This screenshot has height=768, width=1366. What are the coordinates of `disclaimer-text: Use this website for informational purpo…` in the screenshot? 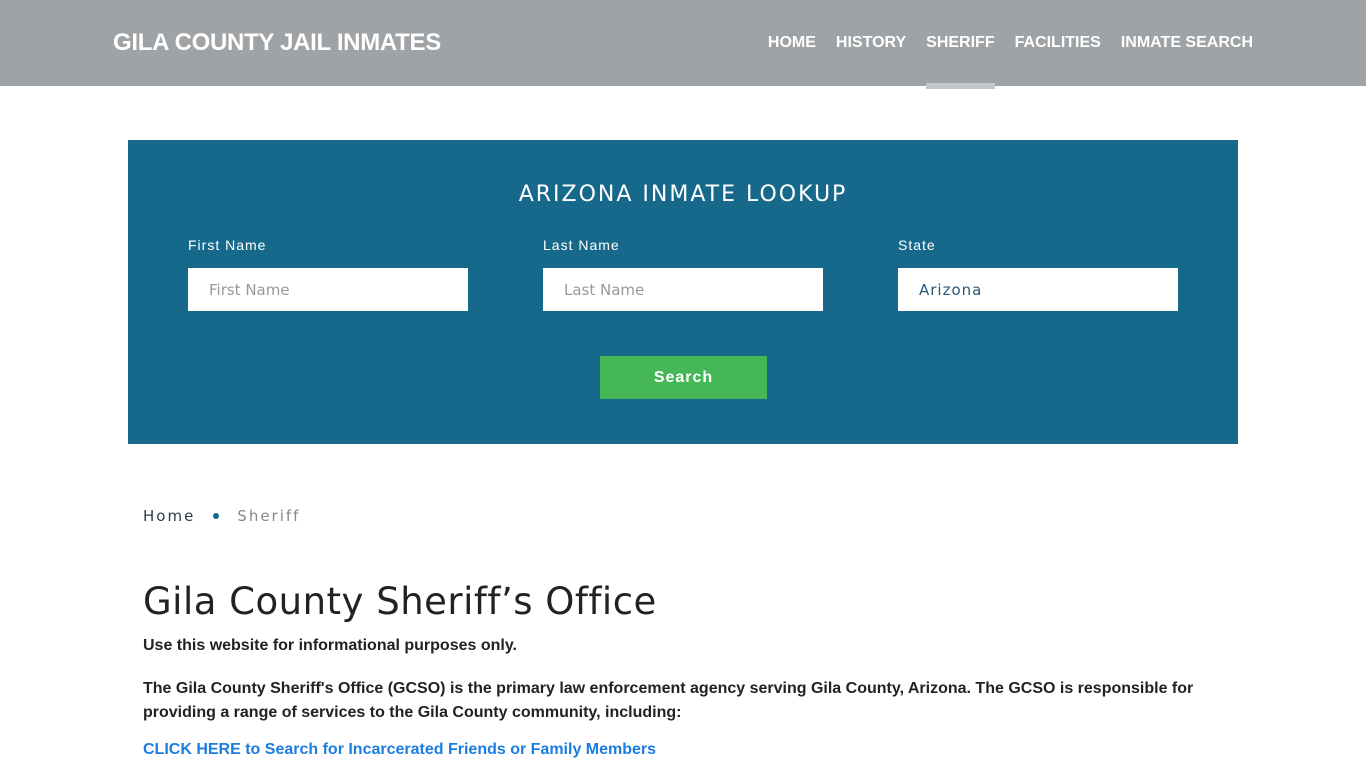 It's located at (330, 645).